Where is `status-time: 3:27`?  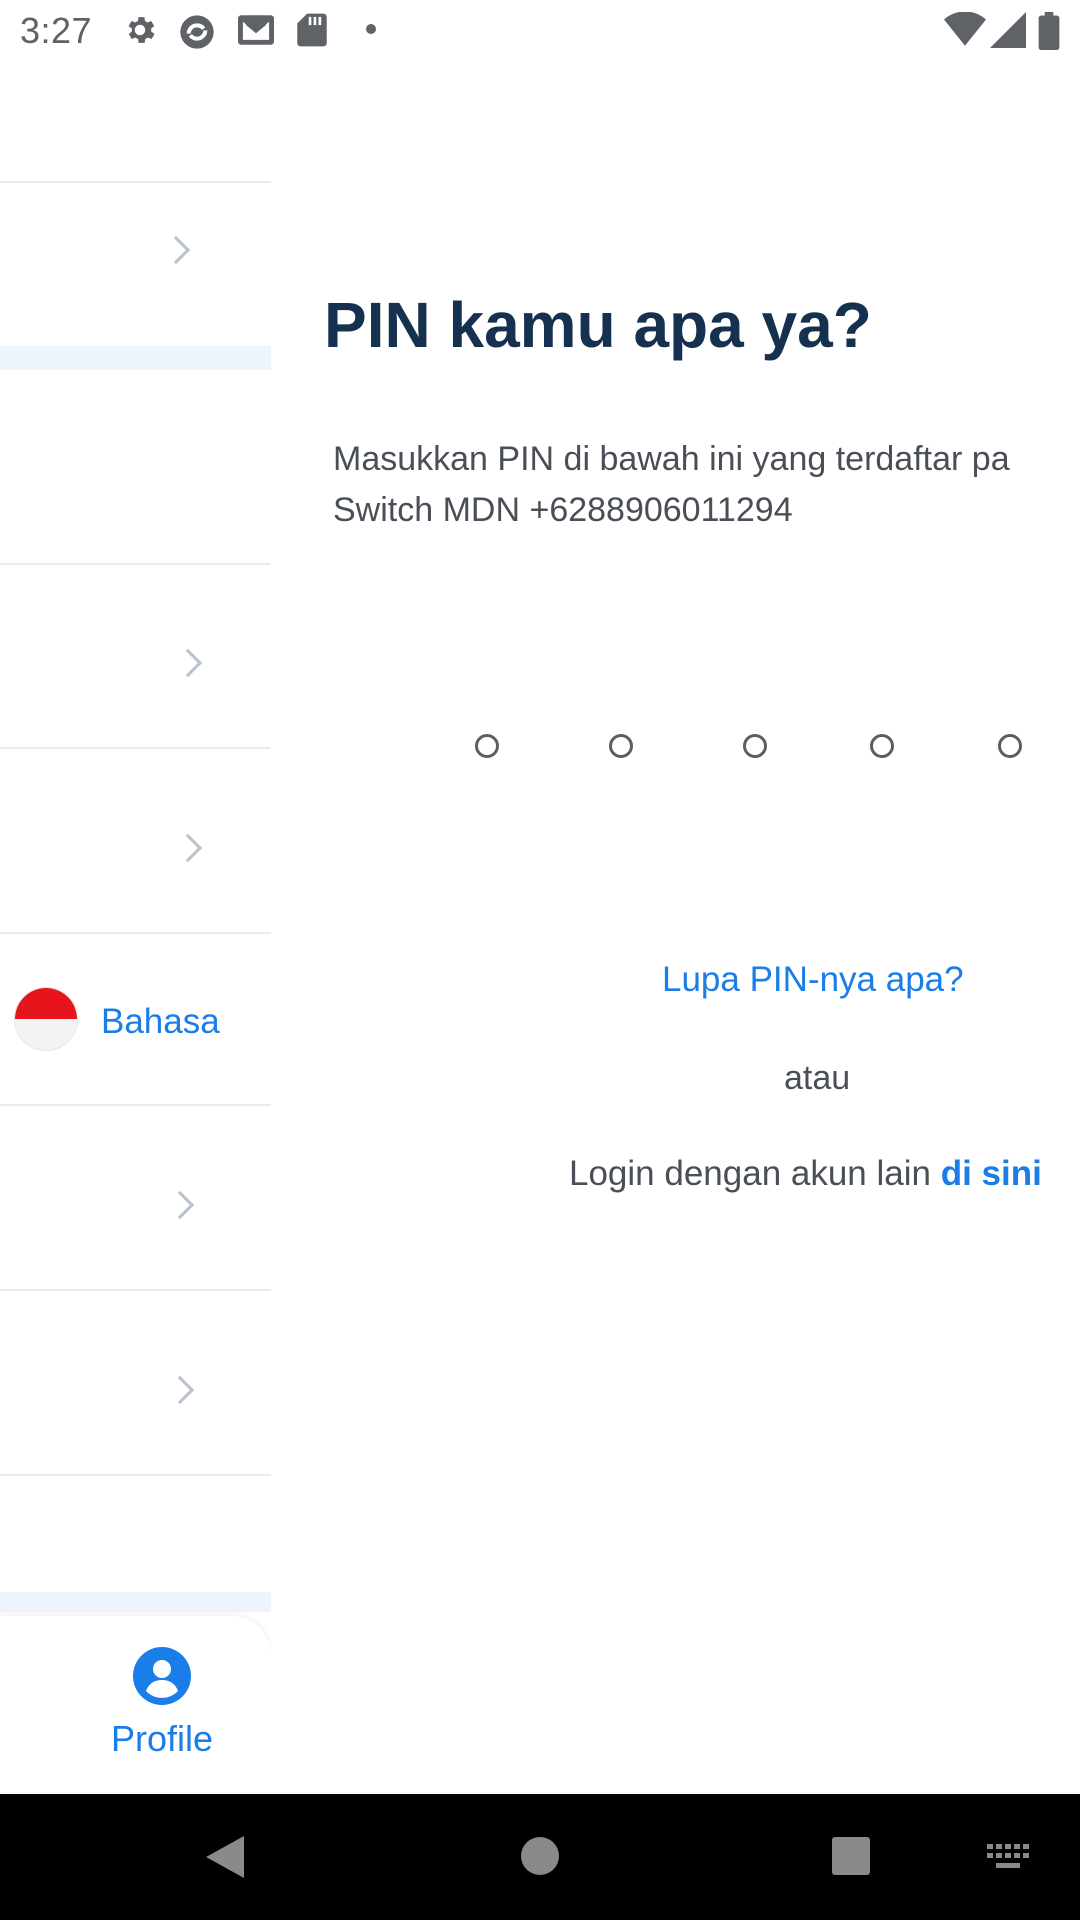 status-time: 3:27 is located at coordinates (56, 30).